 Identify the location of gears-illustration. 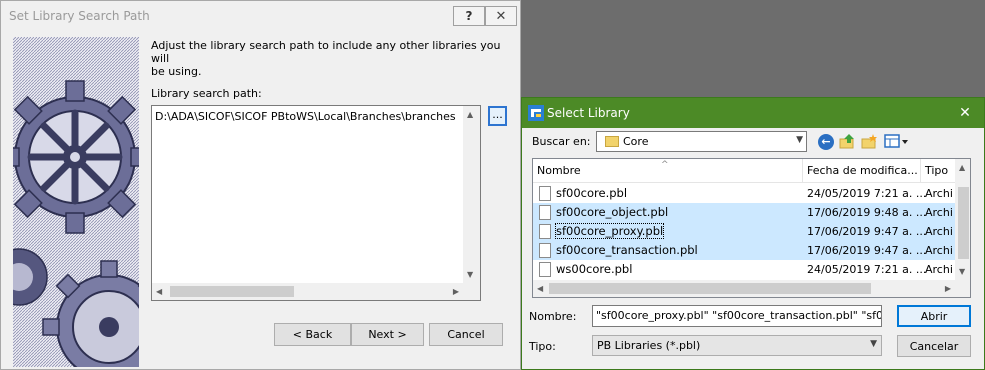
(76, 202).